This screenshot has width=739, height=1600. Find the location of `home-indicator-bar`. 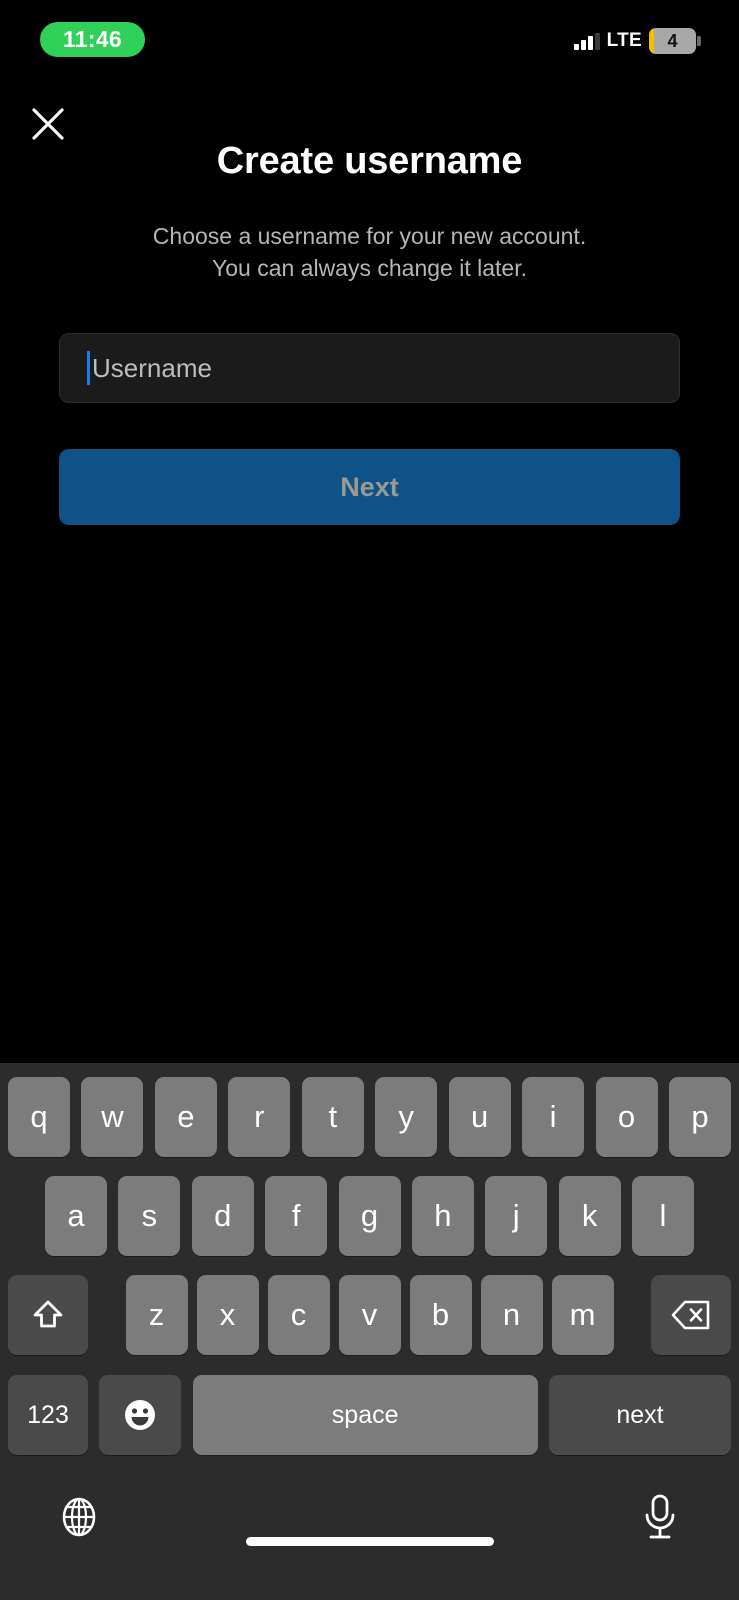

home-indicator-bar is located at coordinates (369, 1541).